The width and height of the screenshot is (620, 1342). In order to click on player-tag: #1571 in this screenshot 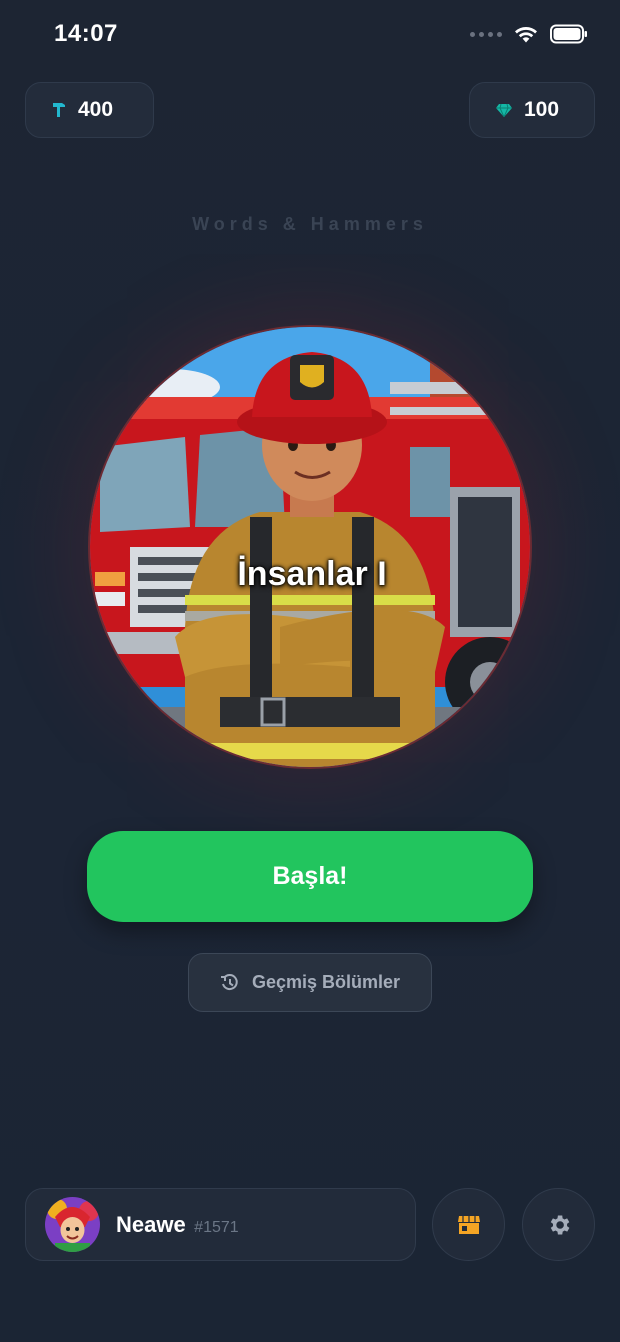, I will do `click(216, 1227)`.